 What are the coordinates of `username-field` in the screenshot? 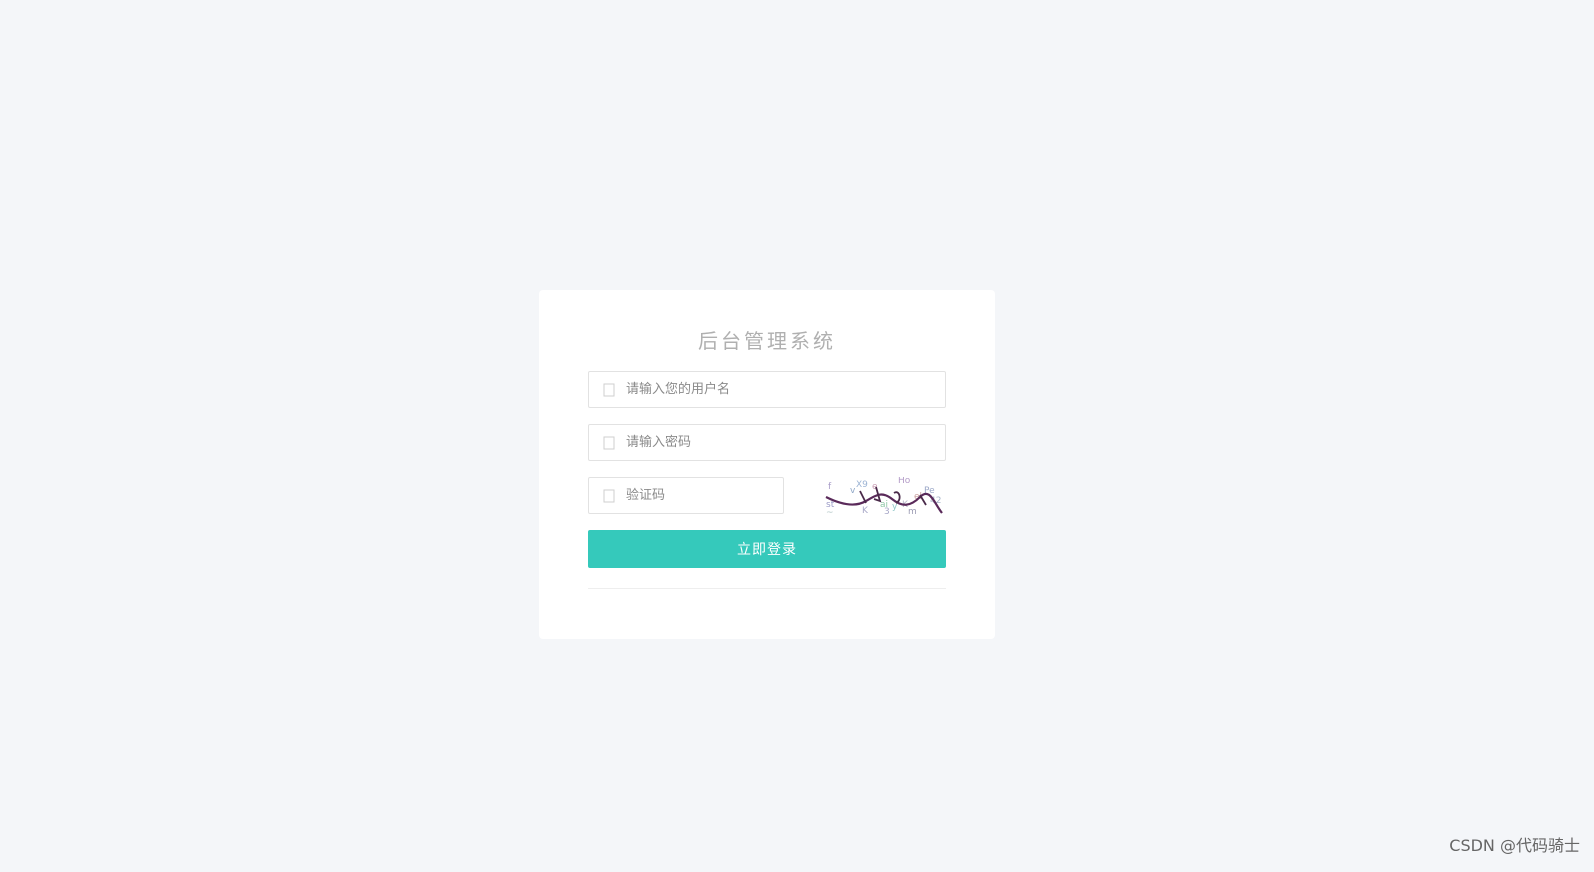 It's located at (767, 389).